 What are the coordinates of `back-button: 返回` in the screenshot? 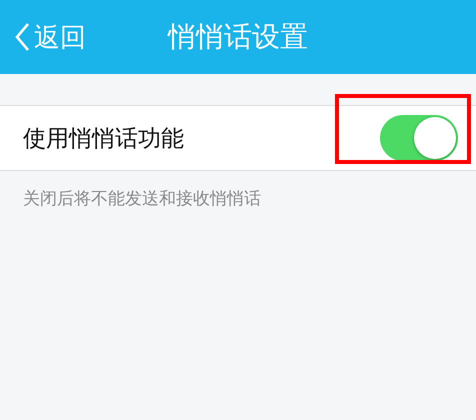 It's located at (43, 37).